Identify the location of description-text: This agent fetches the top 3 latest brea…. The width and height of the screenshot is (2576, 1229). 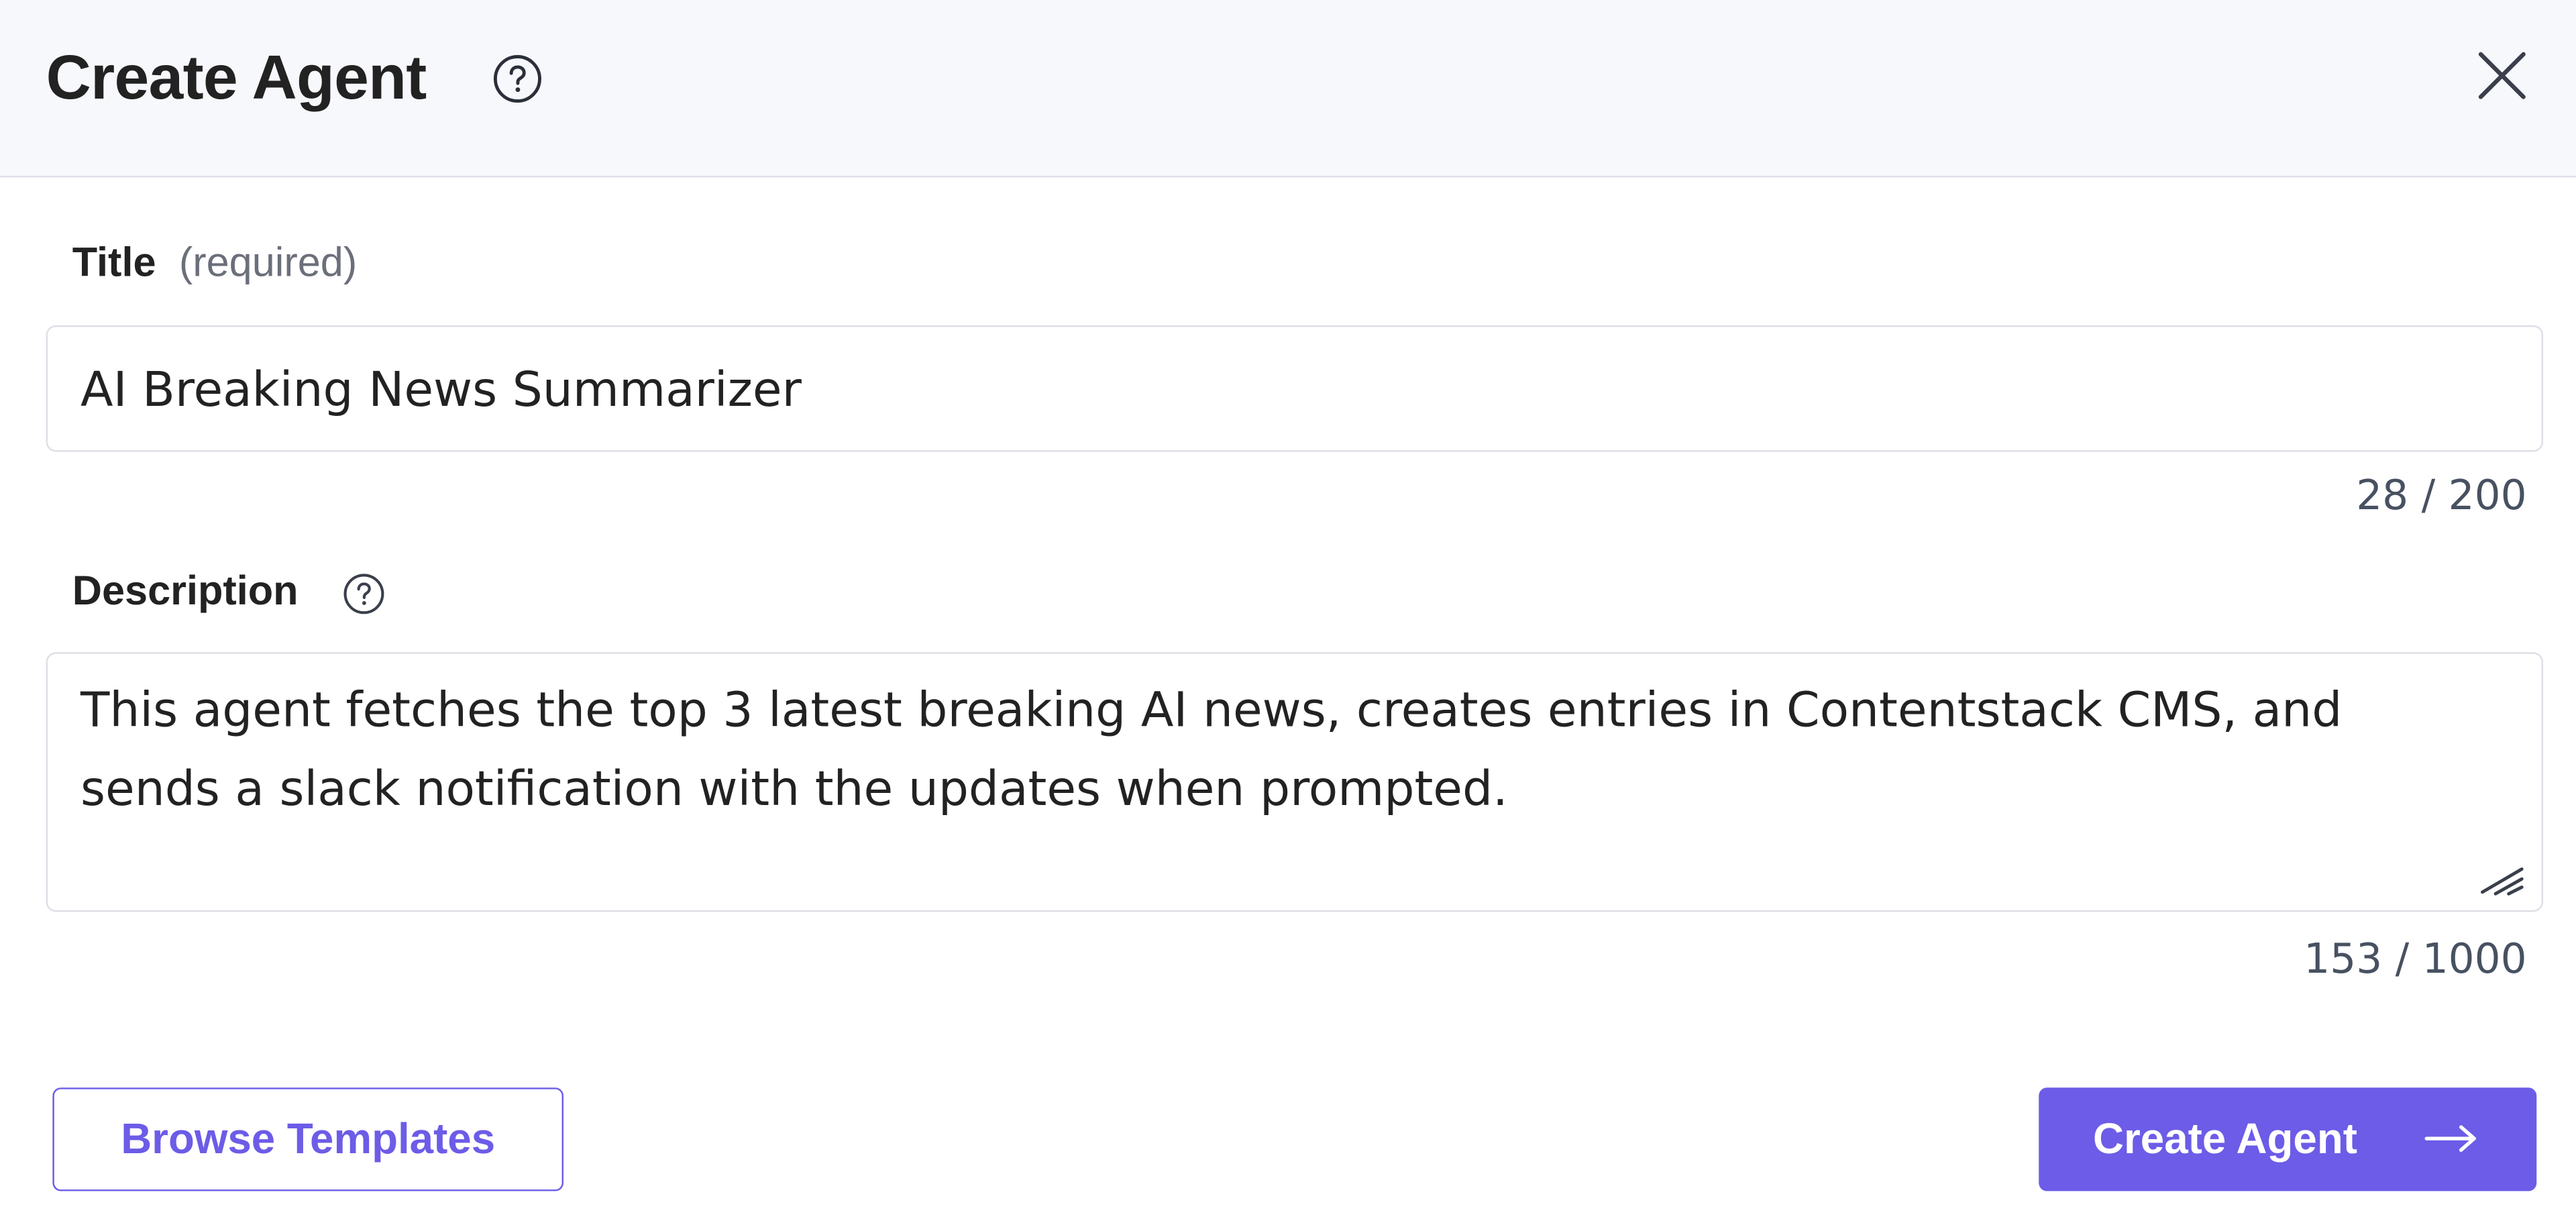
(1211, 750).